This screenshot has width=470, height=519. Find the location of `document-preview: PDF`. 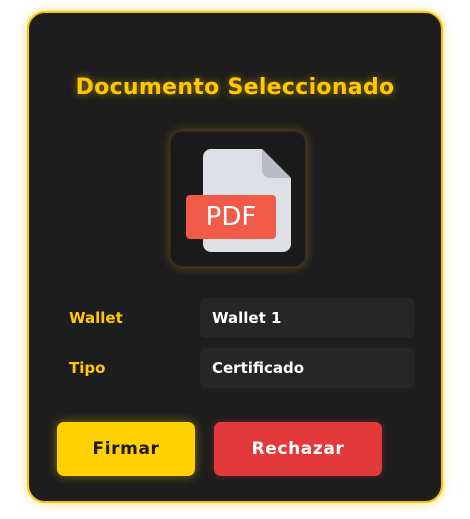

document-preview: PDF is located at coordinates (238, 199).